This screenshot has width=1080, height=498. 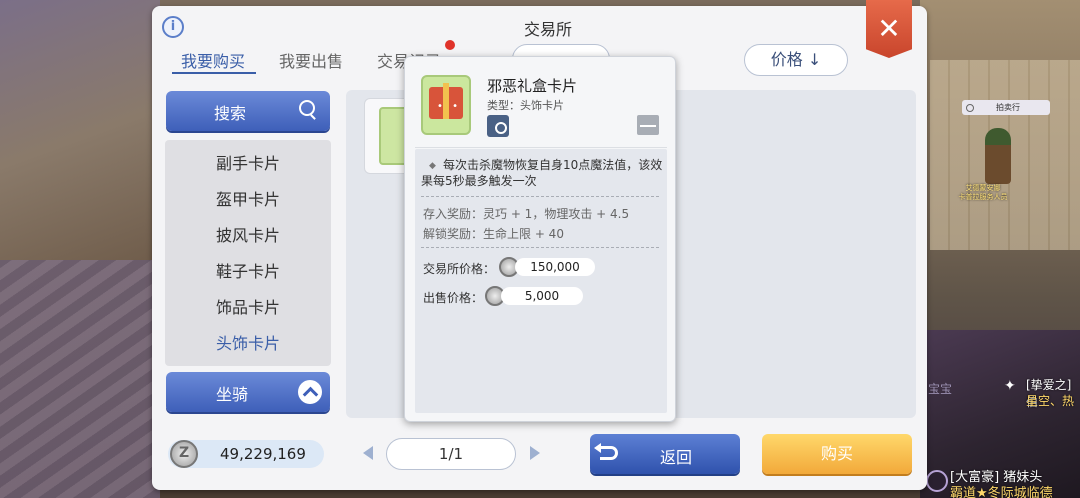 I want to click on back-button: 返回, so click(x=665, y=454).